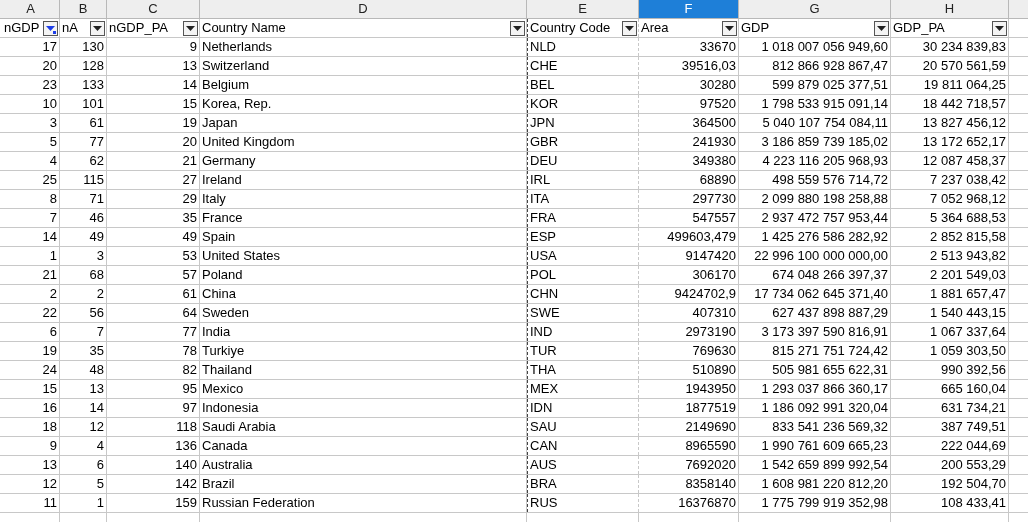 The image size is (1028, 522). I want to click on table-cell-text: 133, so click(93, 85).